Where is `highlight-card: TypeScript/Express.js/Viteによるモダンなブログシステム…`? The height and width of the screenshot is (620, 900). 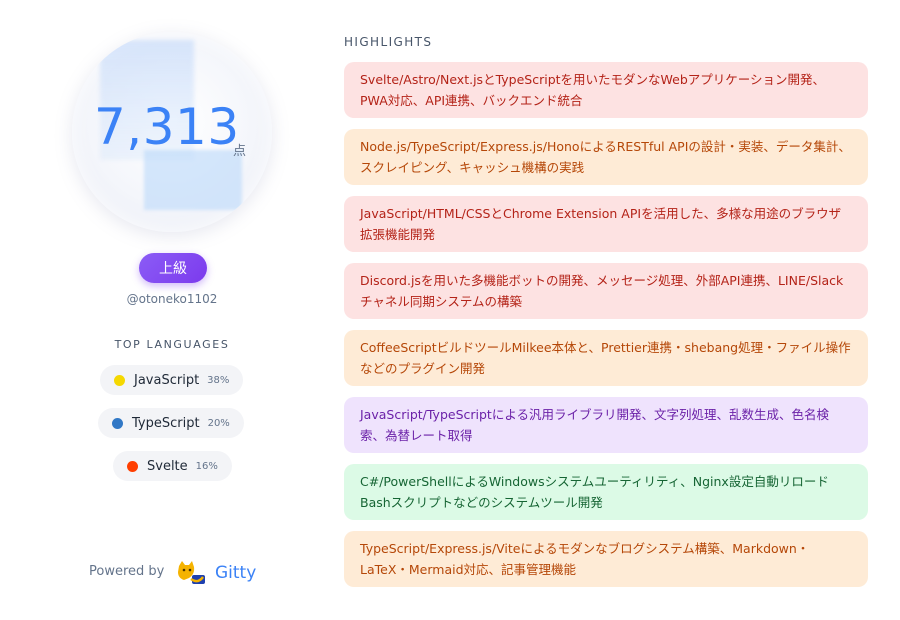 highlight-card: TypeScript/Express.js/Viteによるモダンなブログシステム… is located at coordinates (606, 559).